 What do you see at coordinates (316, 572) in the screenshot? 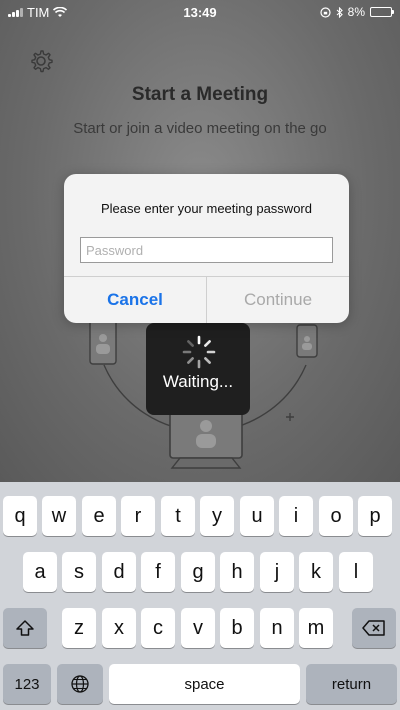
I see `key-k: k` at bounding box center [316, 572].